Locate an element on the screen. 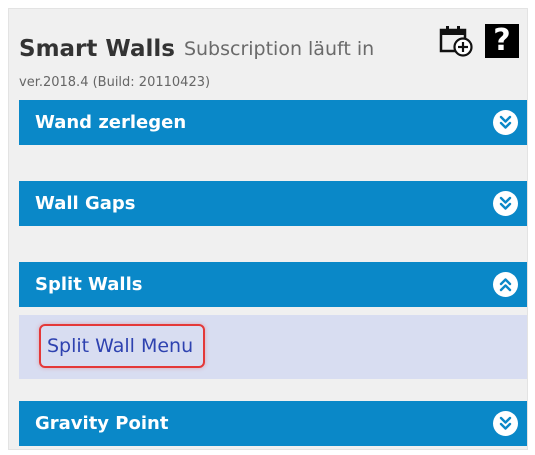 The width and height of the screenshot is (535, 455). panel-header: Smart Walls Subscription läuft in is located at coordinates (196, 41).